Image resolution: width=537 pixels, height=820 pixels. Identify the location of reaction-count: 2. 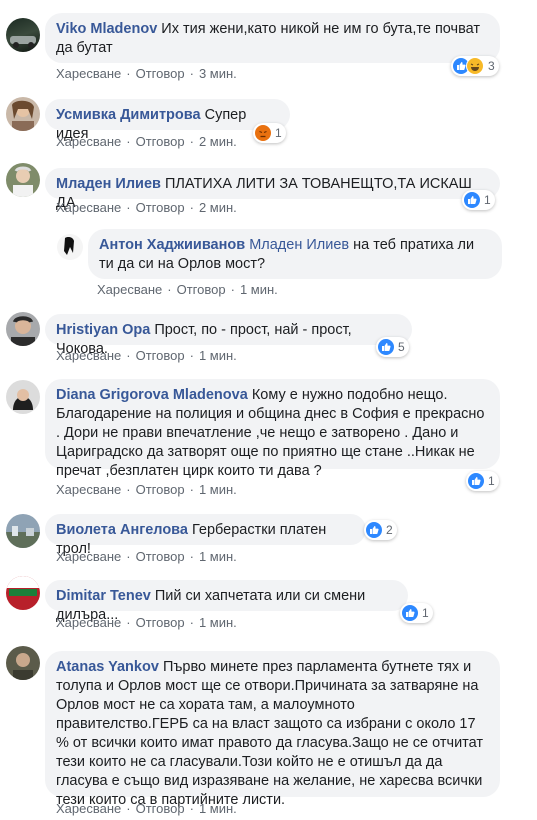
(389, 530).